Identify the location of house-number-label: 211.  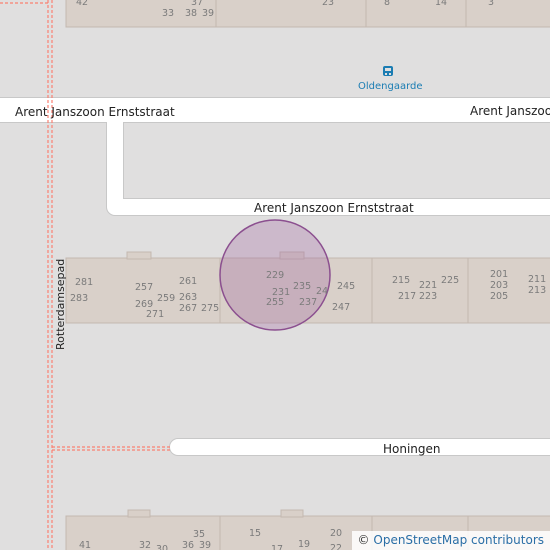
(537, 279).